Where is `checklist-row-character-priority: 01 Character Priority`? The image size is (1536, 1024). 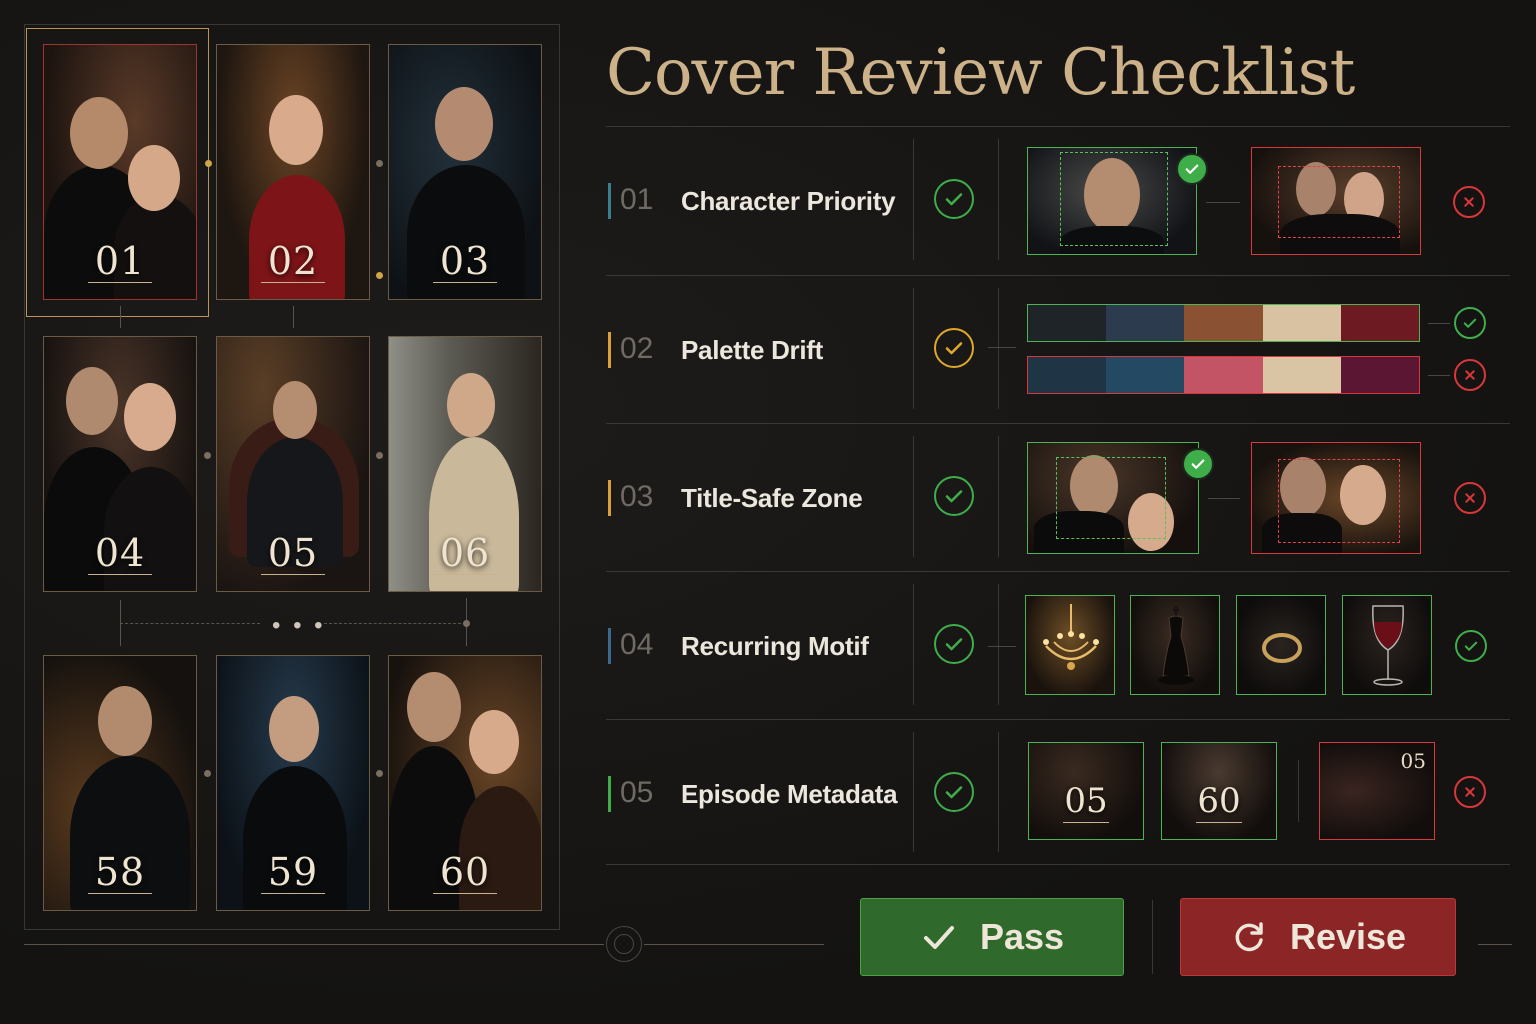
checklist-row-character-priority: 01 Character Priority is located at coordinates (1058, 199).